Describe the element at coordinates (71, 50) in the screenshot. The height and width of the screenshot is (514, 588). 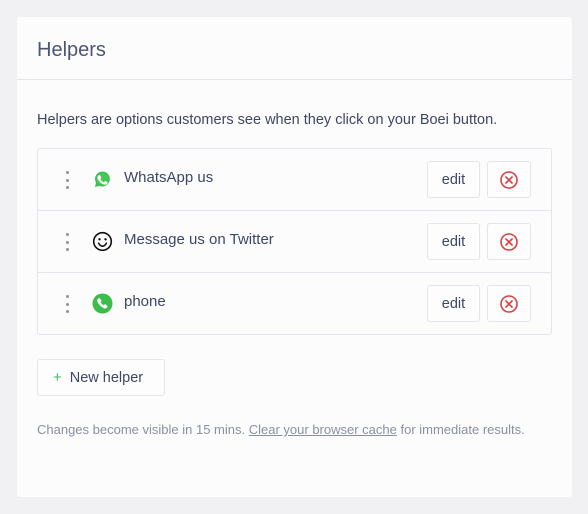
I see `page-title: Helpers` at that location.